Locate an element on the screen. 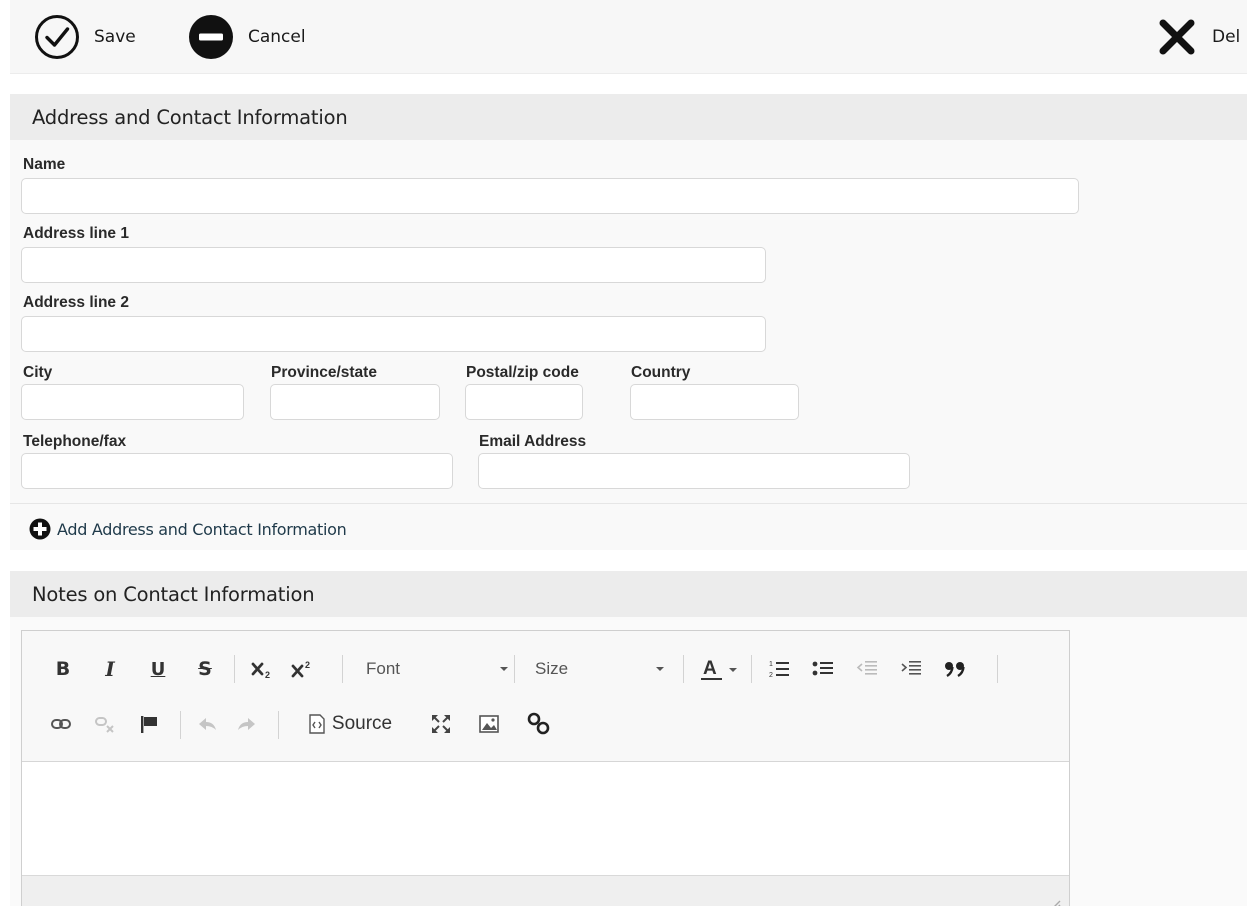  close-icon is located at coordinates (1177, 37).